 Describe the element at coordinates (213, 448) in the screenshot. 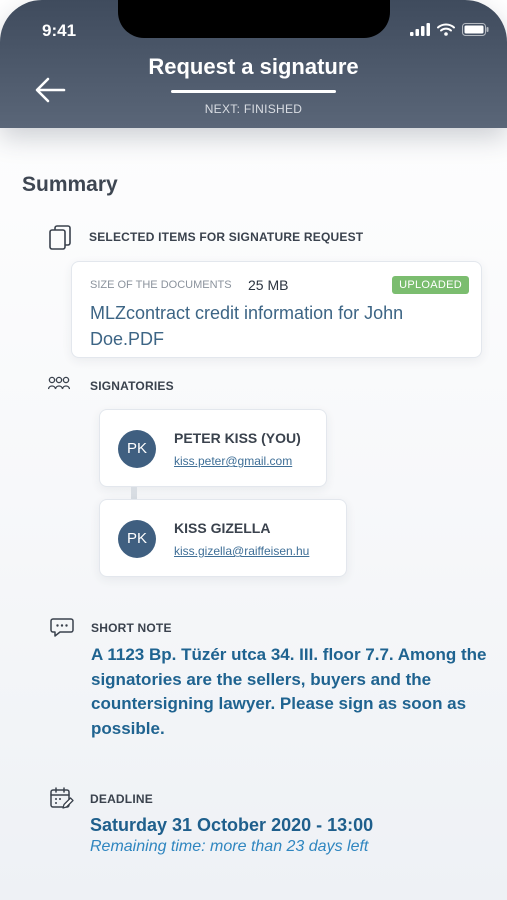

I see `signatory-card: PK PETER KISS (YOU) kiss.peter@gmail.com` at that location.